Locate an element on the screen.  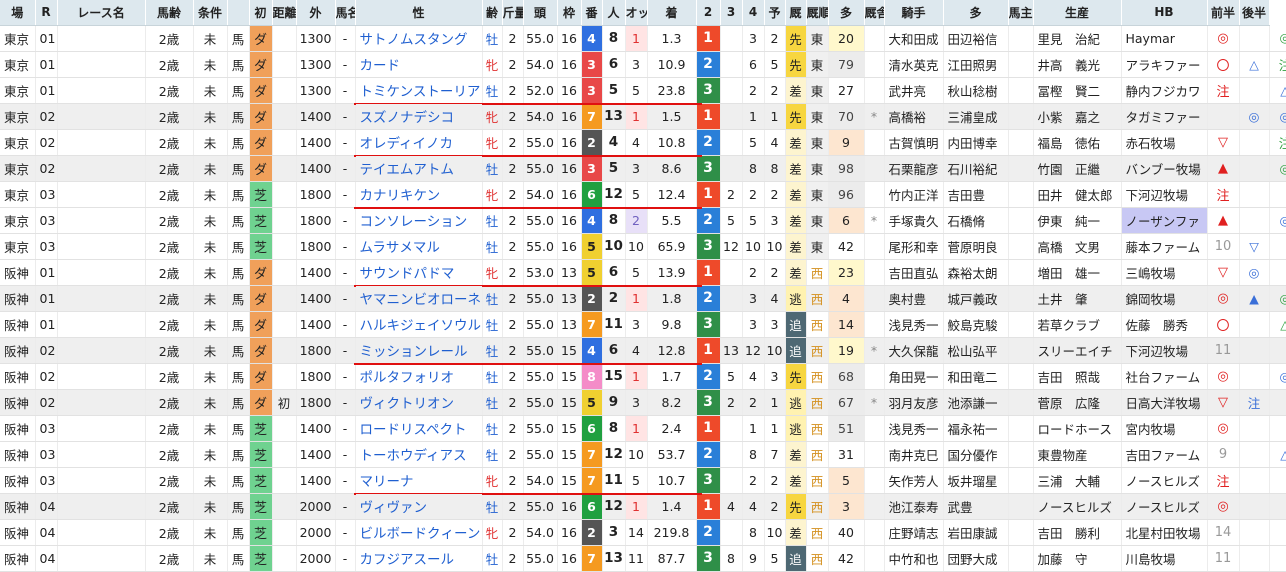
horse-name-link: ヤマニンビオローネ is located at coordinates (419, 298).